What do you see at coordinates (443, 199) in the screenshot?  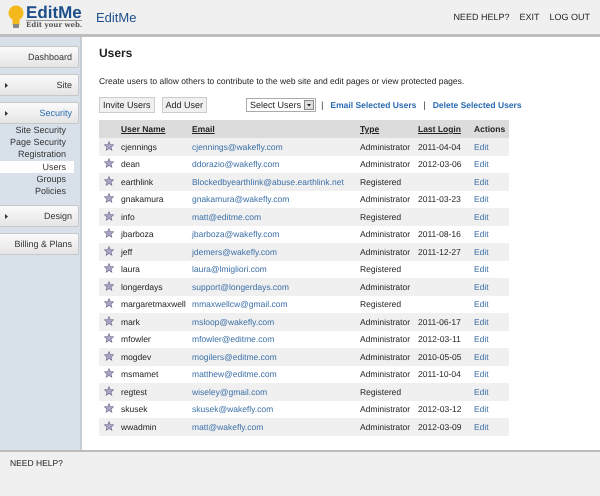 I see `last-login-cell: 2011-03-23` at bounding box center [443, 199].